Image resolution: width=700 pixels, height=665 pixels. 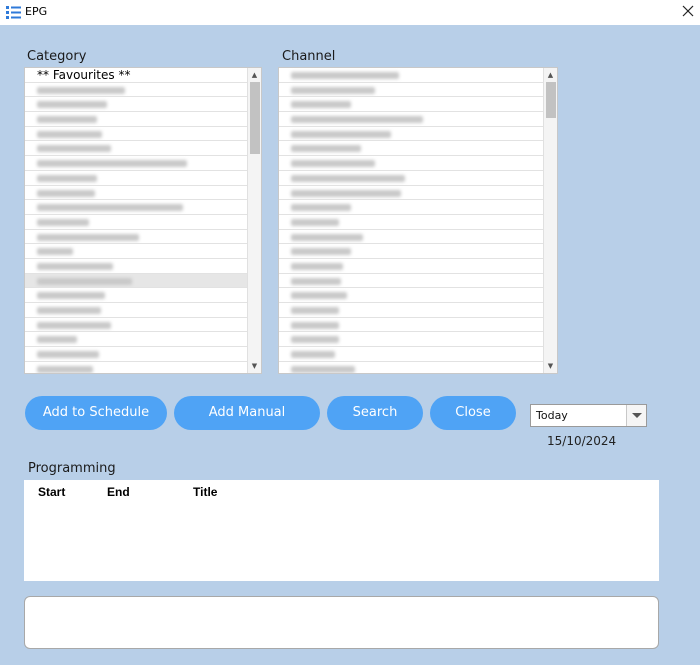 What do you see at coordinates (84, 75) in the screenshot?
I see `category-favourites: ** Favourites **` at bounding box center [84, 75].